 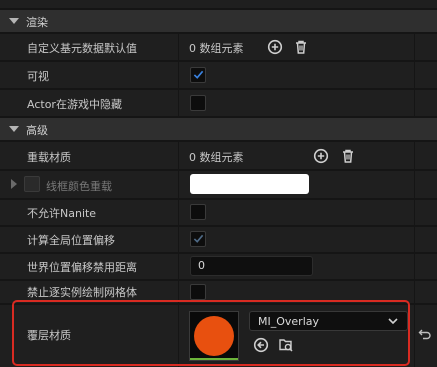 I want to click on actor-hidden-checkbox, so click(x=198, y=103).